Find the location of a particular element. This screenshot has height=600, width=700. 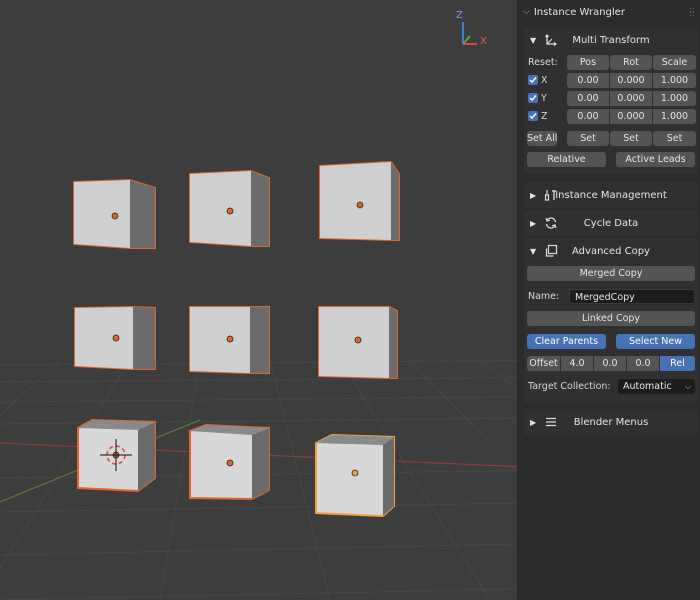

z-rot-field: 0.000 is located at coordinates (631, 116).